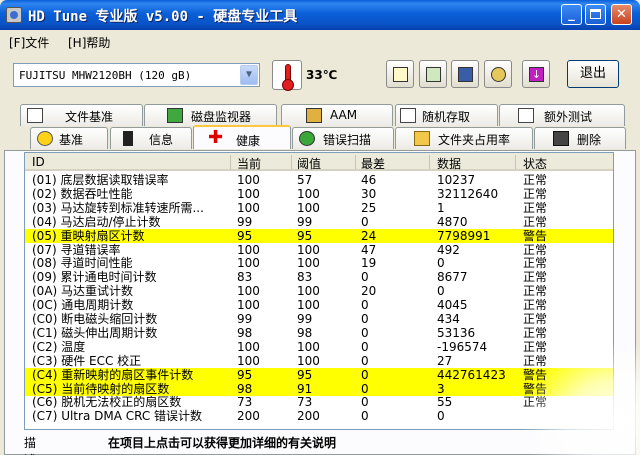 Image resolution: width=640 pixels, height=455 pixels. What do you see at coordinates (319, 374) in the screenshot?
I see `table-row: (C4) 重新映射的扇区事件计数 95 95 0 442761423 警告` at bounding box center [319, 374].